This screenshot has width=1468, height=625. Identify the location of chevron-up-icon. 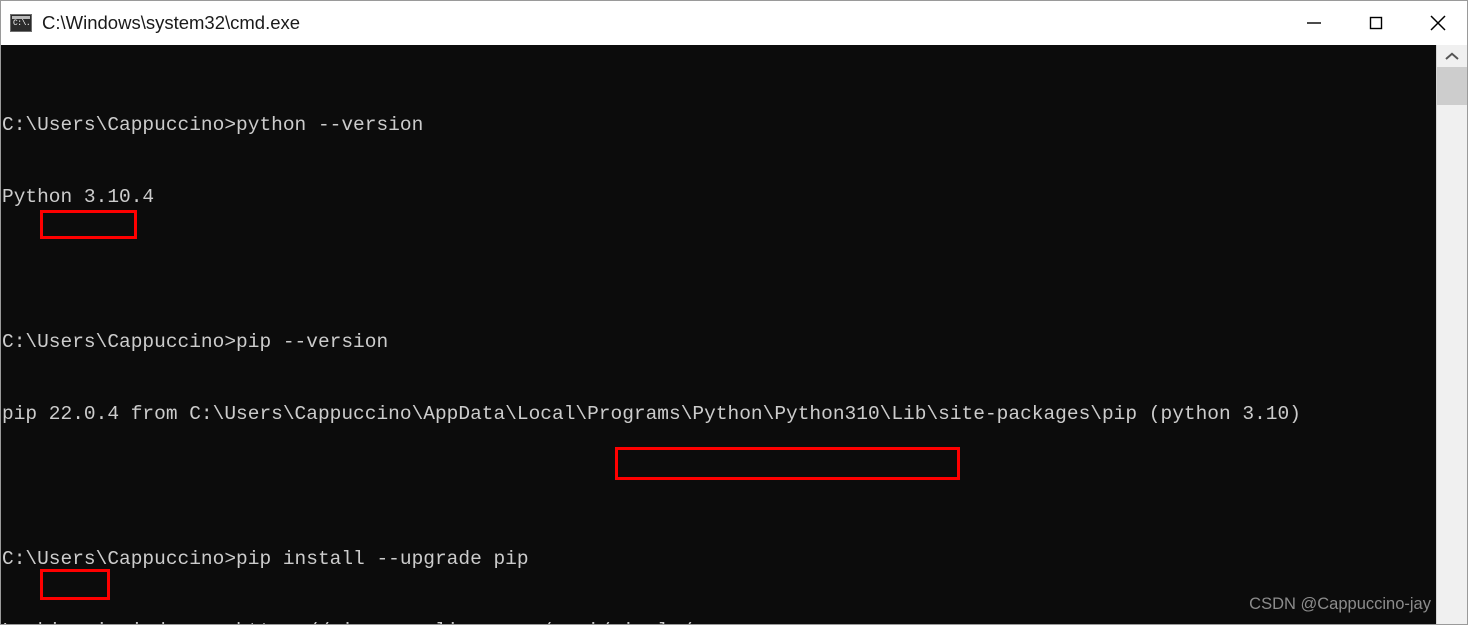
(1452, 55).